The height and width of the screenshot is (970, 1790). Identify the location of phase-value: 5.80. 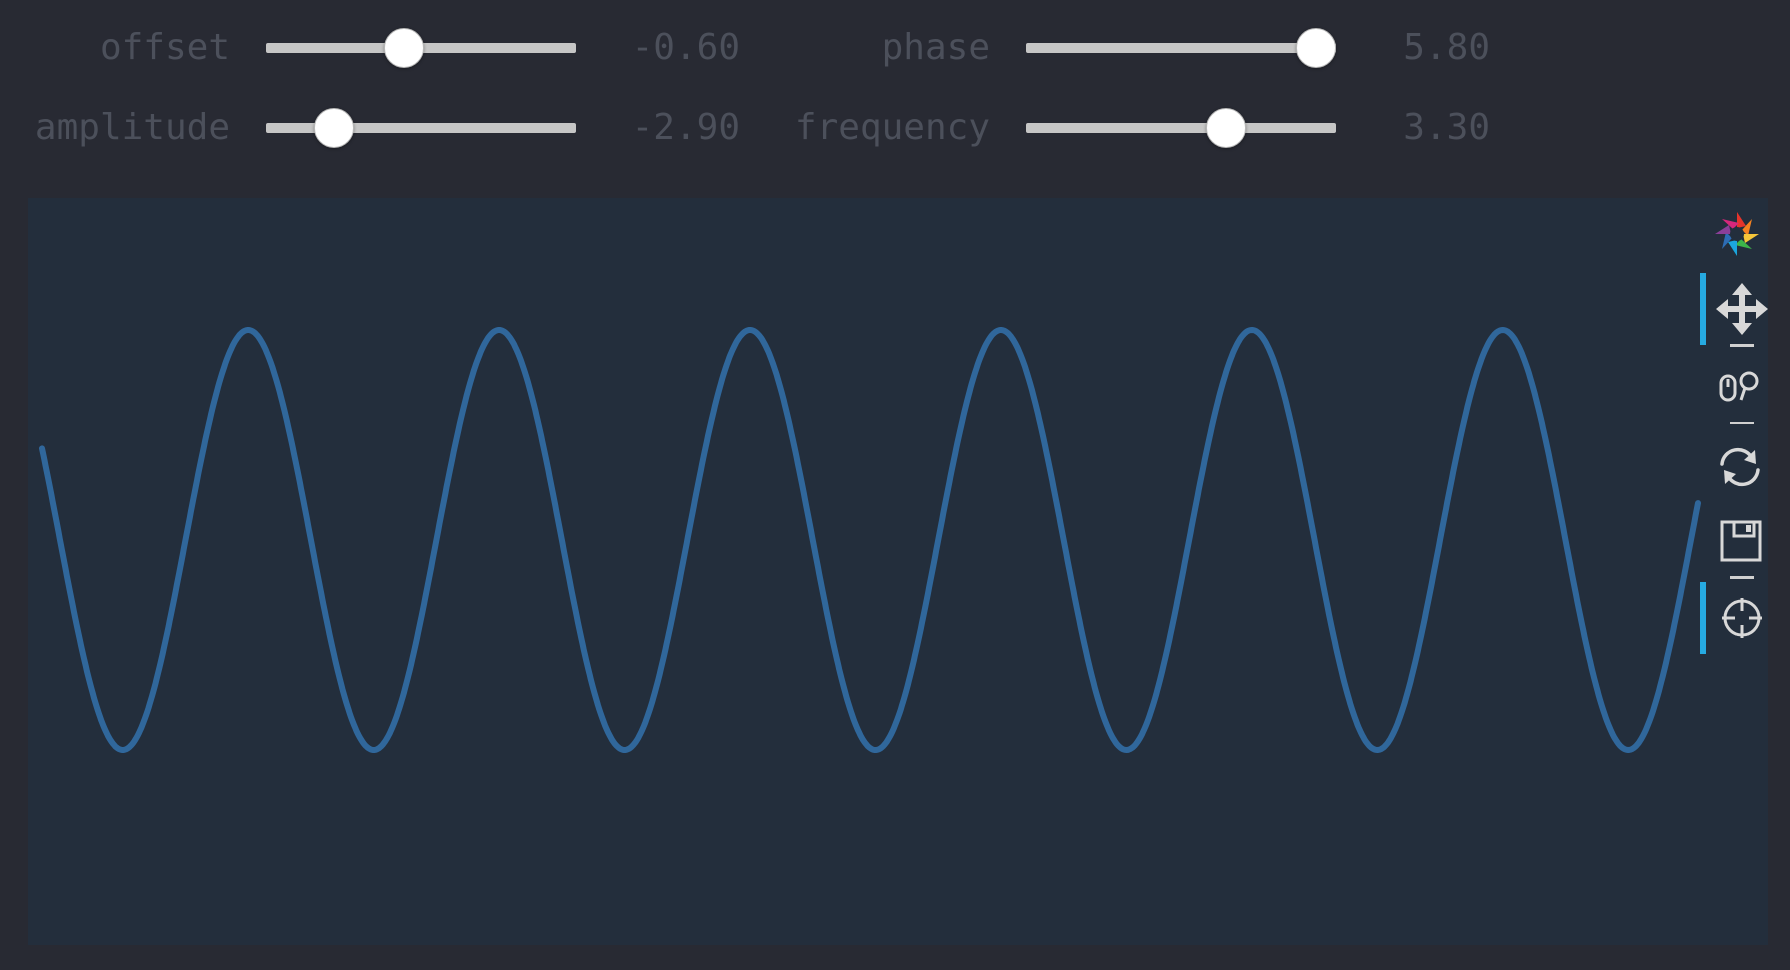
(1446, 47).